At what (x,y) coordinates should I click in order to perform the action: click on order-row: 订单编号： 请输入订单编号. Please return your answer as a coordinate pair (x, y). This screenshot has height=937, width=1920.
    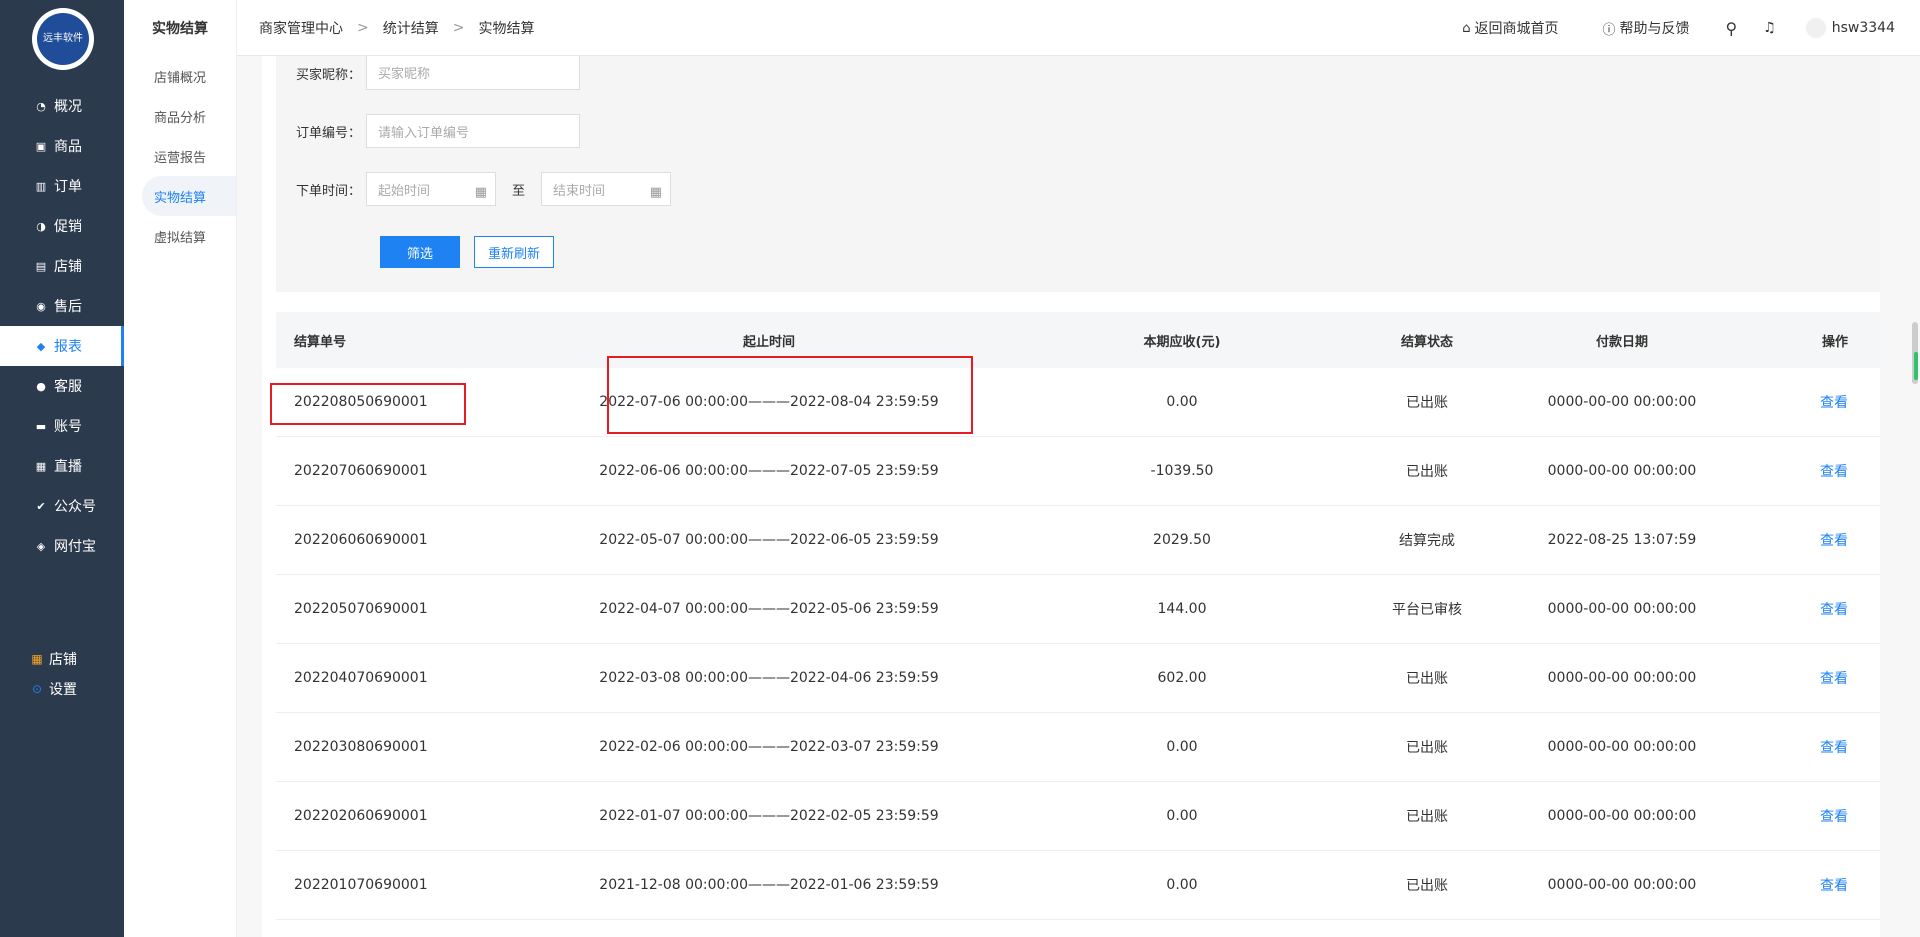
    Looking at the image, I should click on (438, 131).